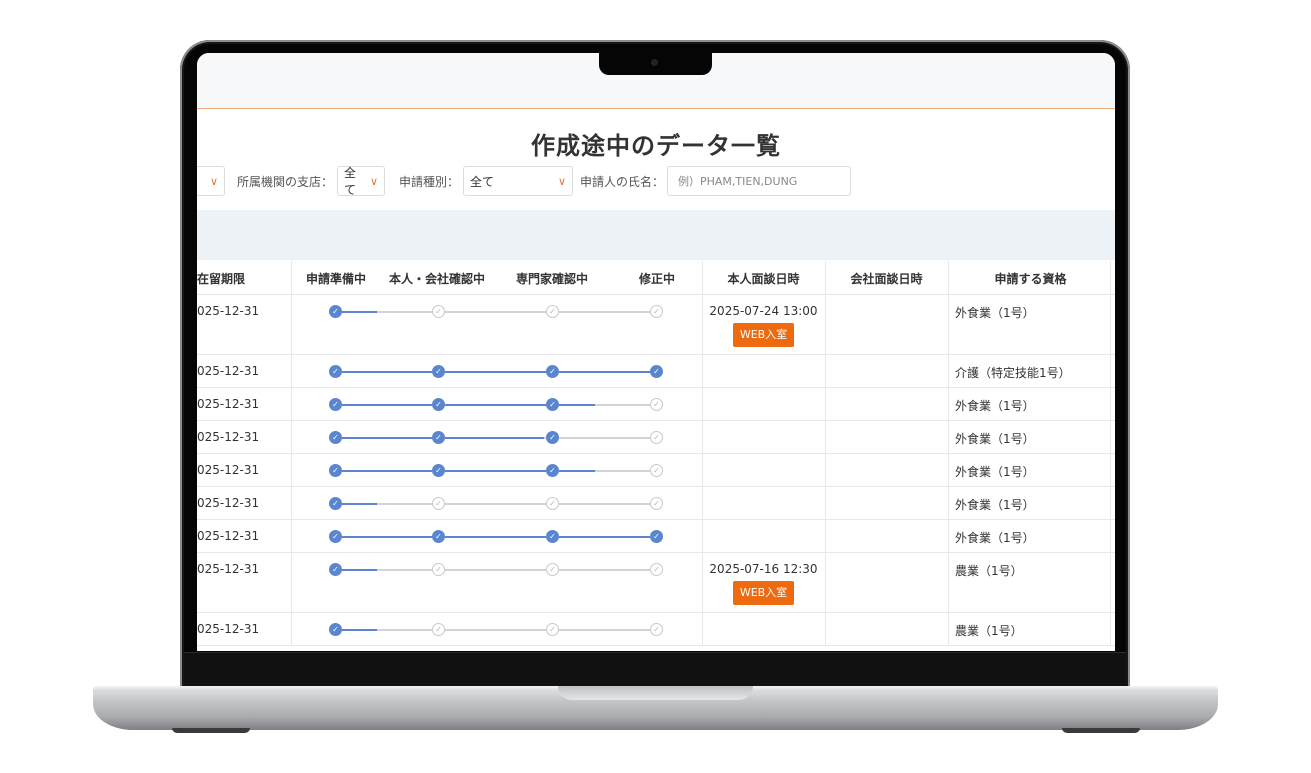  I want to click on qualification: 介護（特定技能1号）, so click(1013, 373).